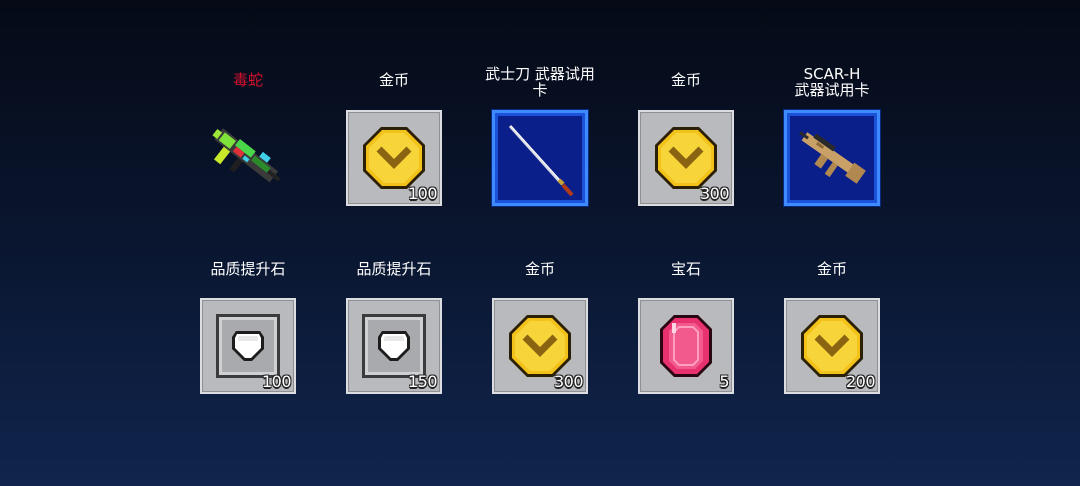 This screenshot has height=486, width=1080. What do you see at coordinates (247, 80) in the screenshot?
I see `reward-label: 毒蛇` at bounding box center [247, 80].